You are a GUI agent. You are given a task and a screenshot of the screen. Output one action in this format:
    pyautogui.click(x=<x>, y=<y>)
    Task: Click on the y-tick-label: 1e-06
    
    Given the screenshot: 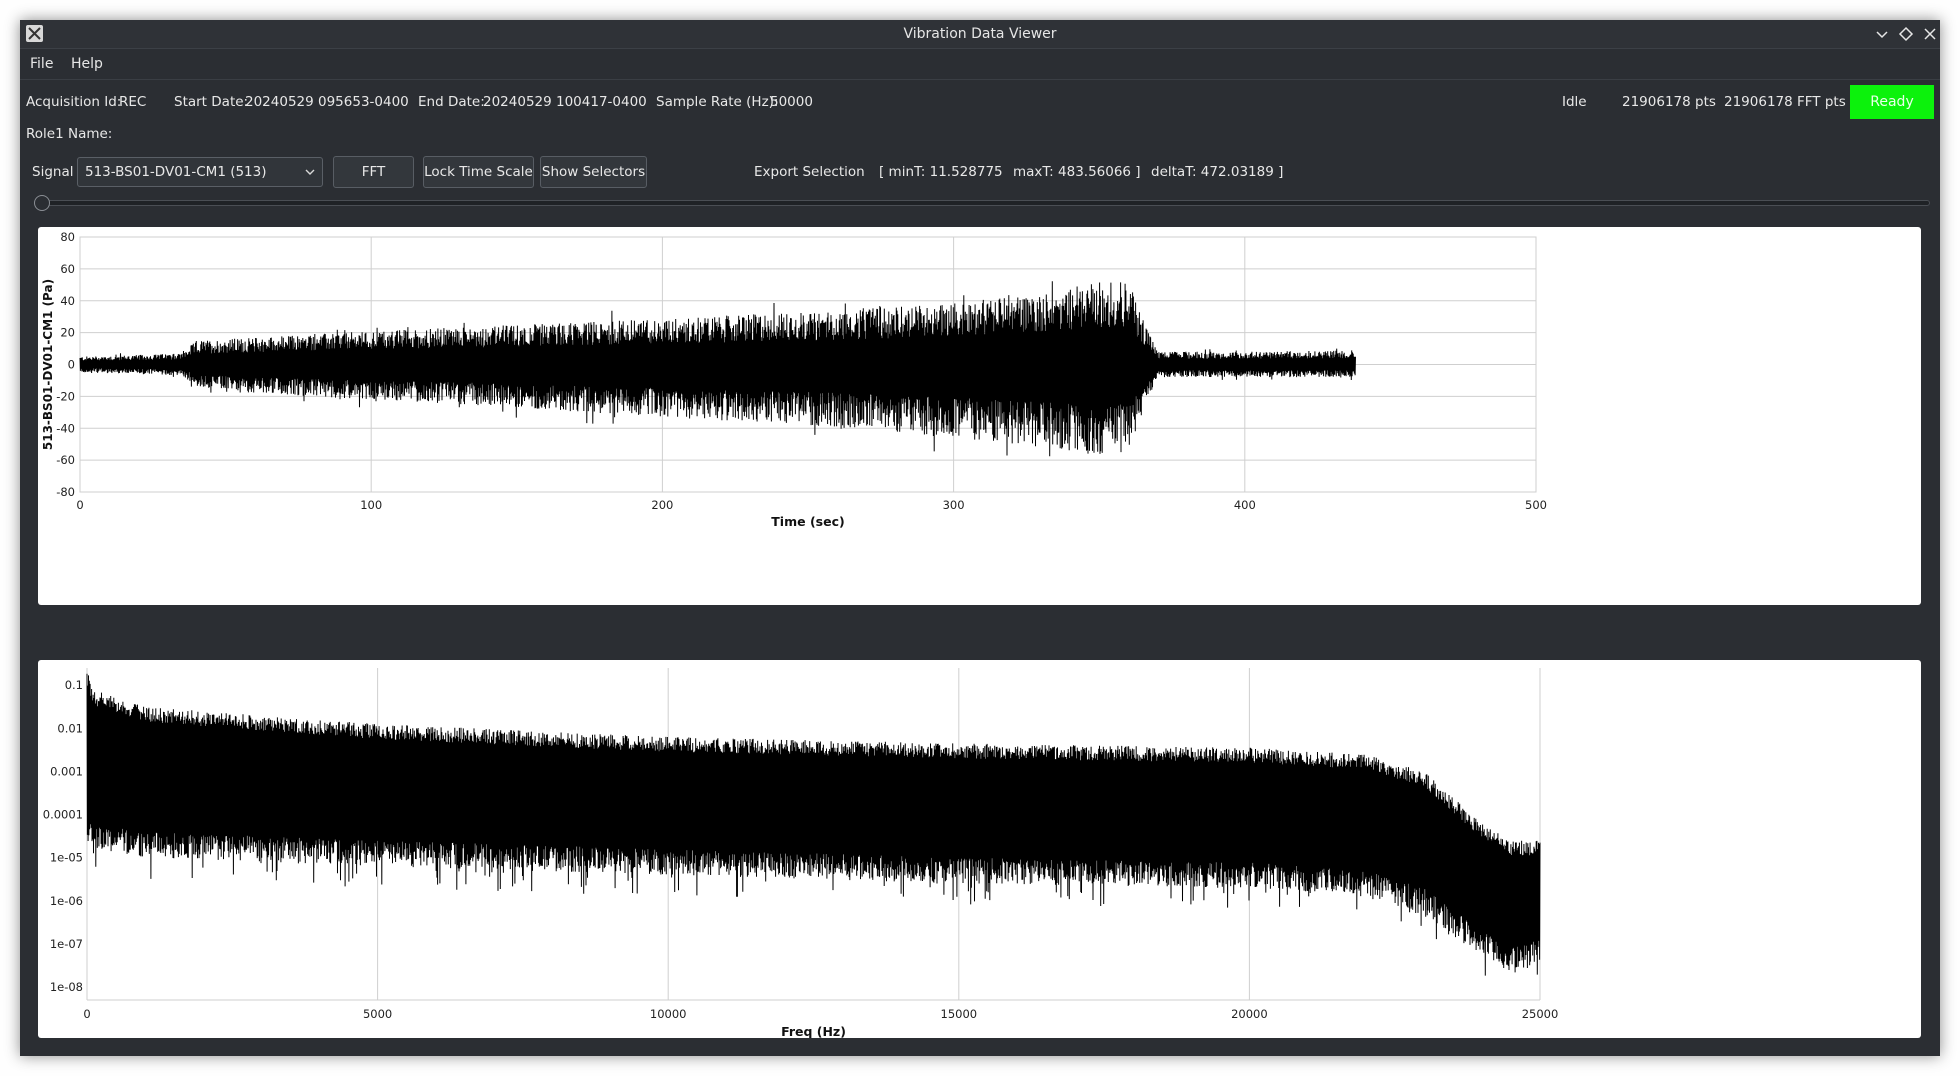 What is the action you would take?
    pyautogui.click(x=66, y=901)
    